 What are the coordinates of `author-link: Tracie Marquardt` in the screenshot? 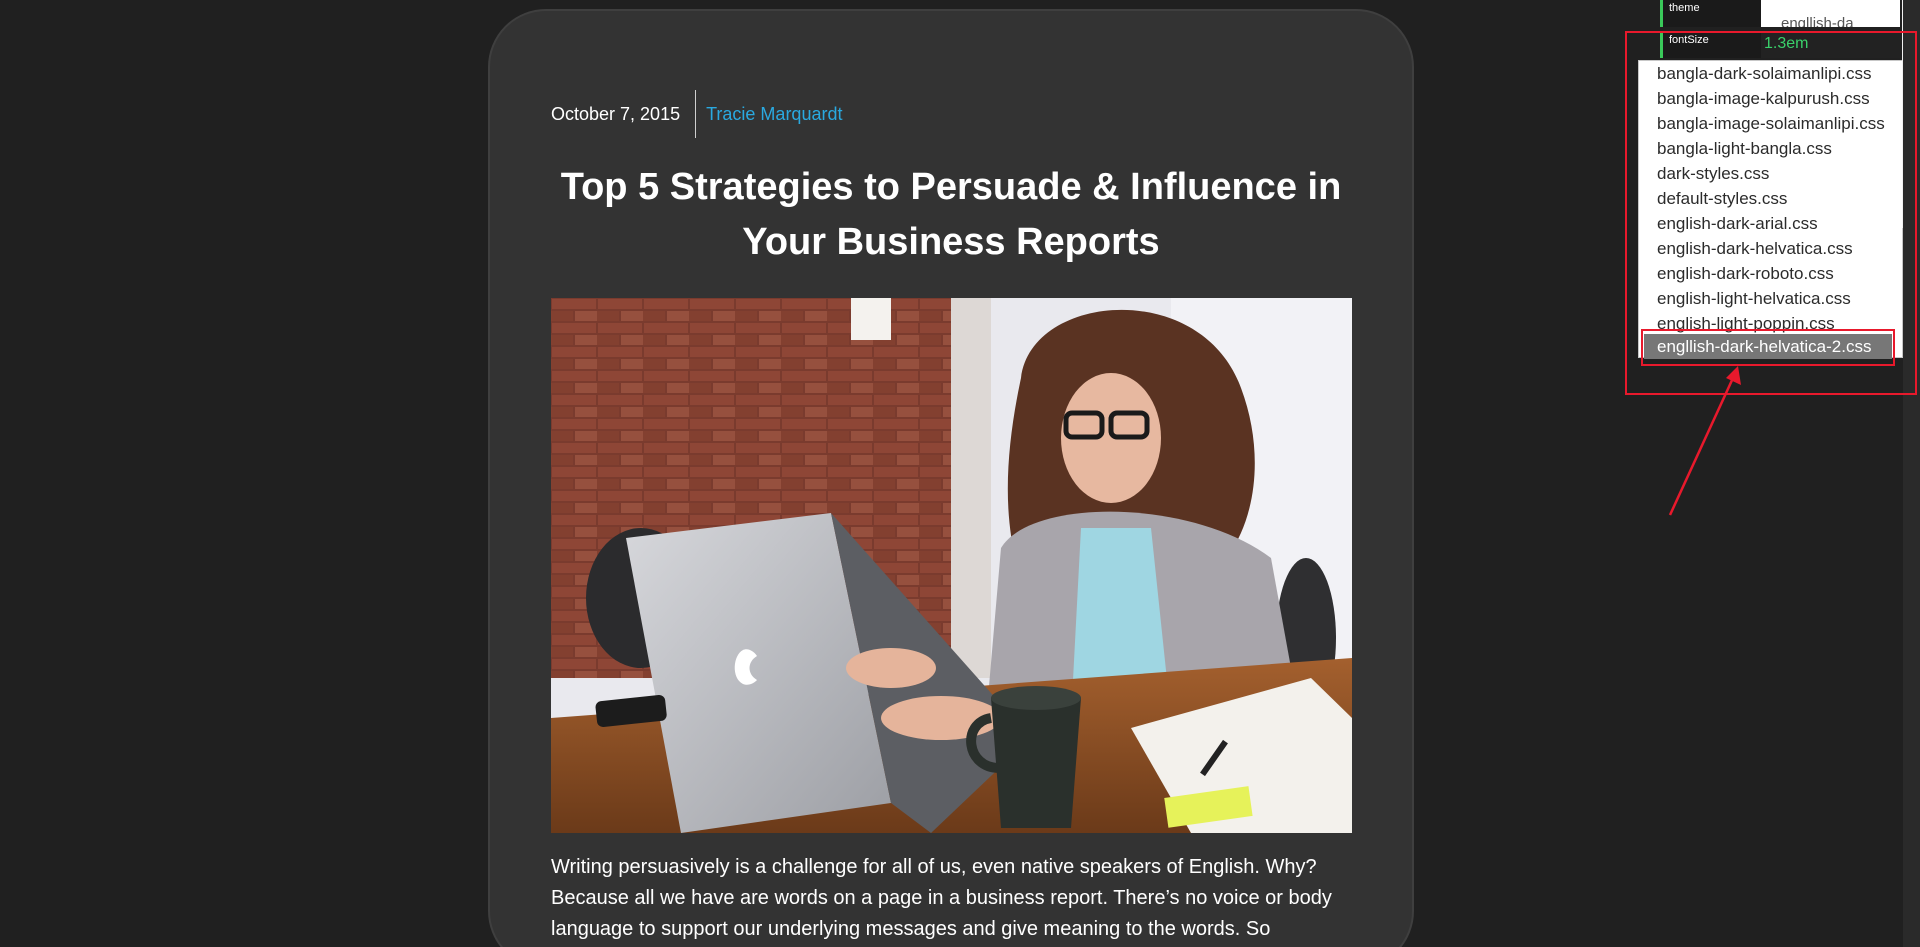 It's located at (774, 114).